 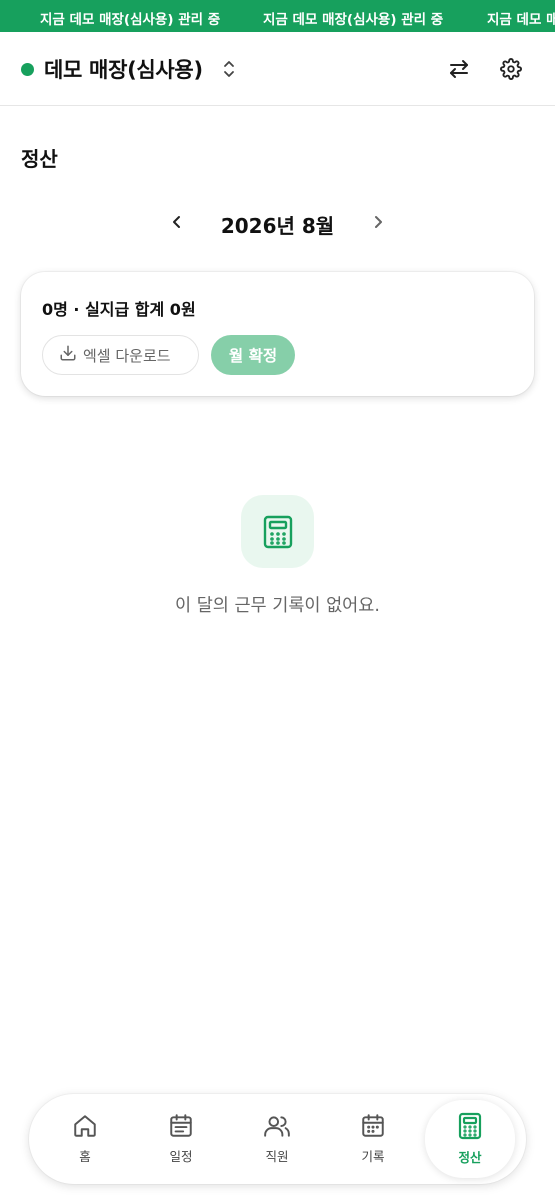 What do you see at coordinates (277, 1127) in the screenshot?
I see `users-icon` at bounding box center [277, 1127].